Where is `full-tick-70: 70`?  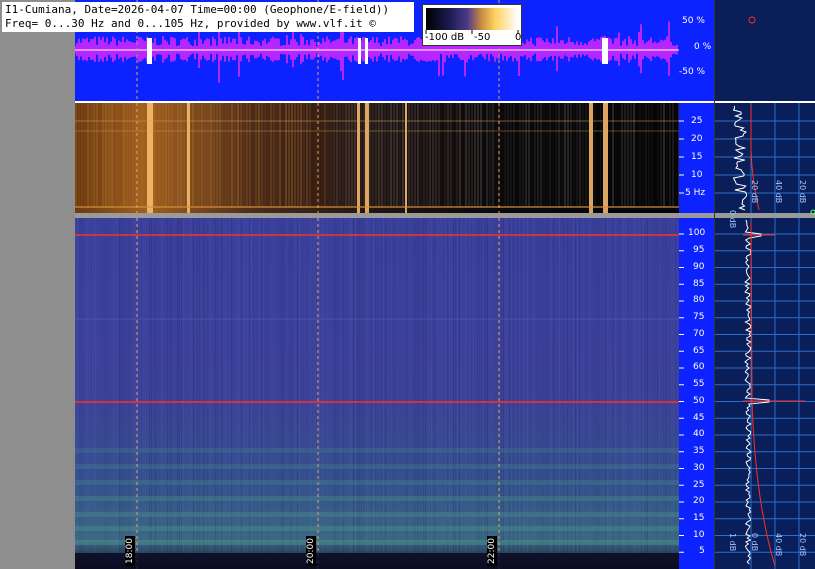 full-tick-70: 70 is located at coordinates (699, 334).